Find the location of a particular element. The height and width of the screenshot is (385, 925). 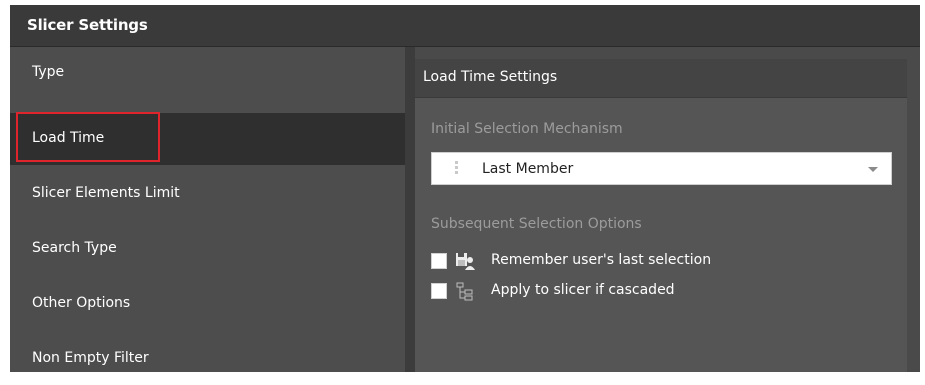

hierarchy-icon is located at coordinates (465, 291).